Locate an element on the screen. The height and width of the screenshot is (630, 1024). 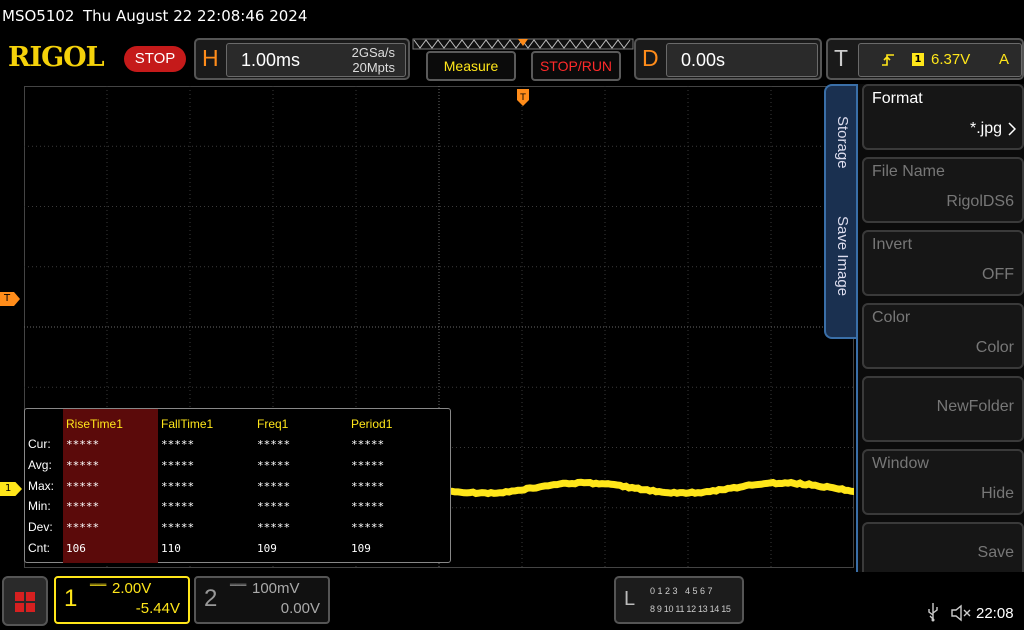
menu-item-title: File Name is located at coordinates (908, 172).